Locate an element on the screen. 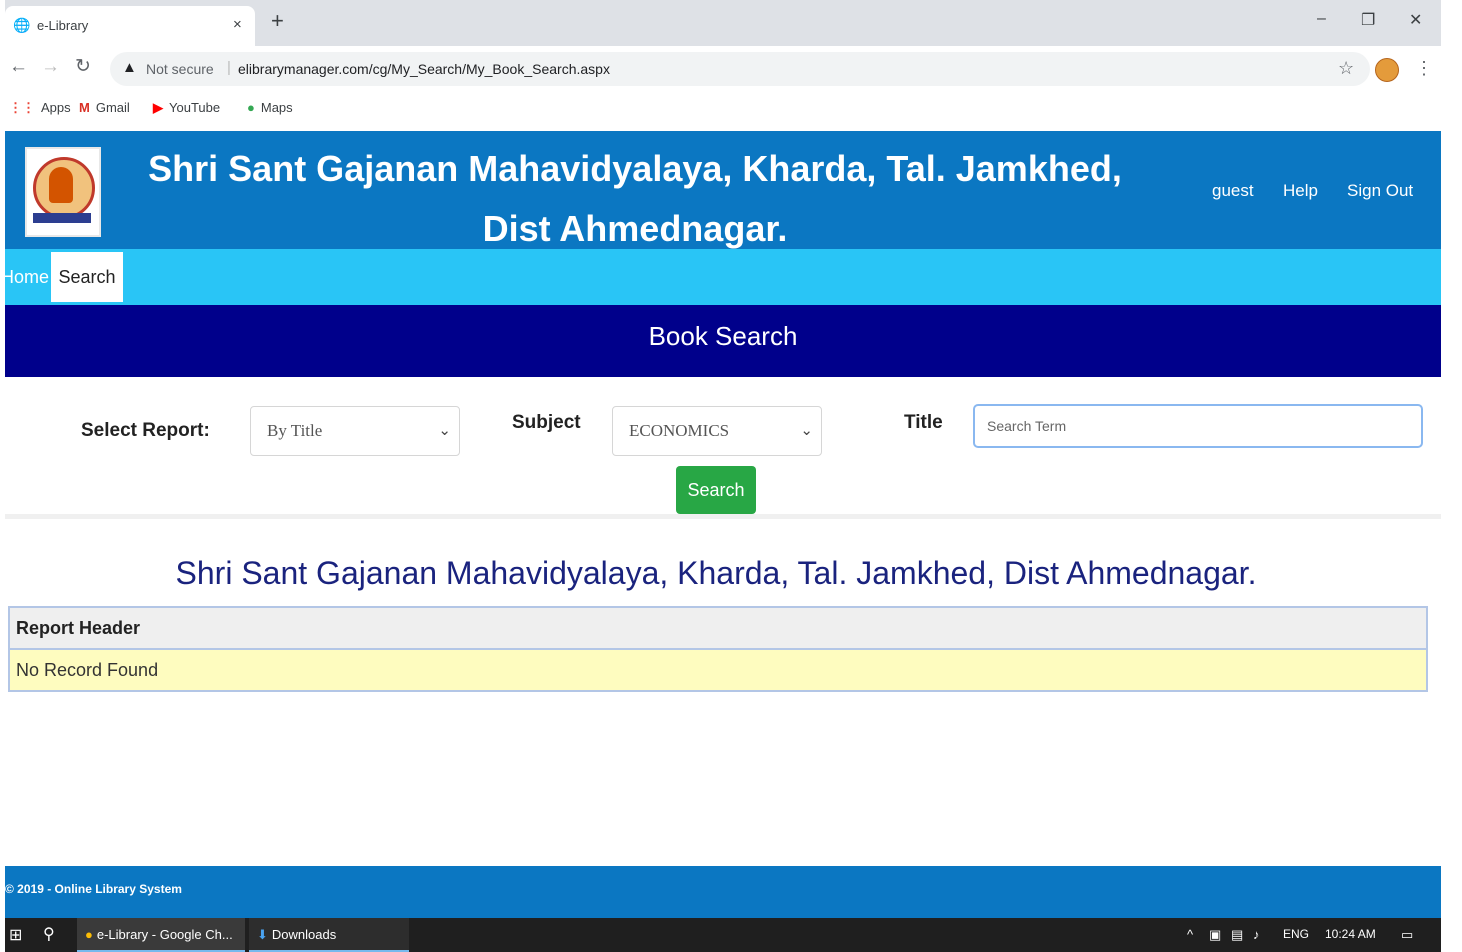  no-record-row: No Record Found is located at coordinates (718, 670).